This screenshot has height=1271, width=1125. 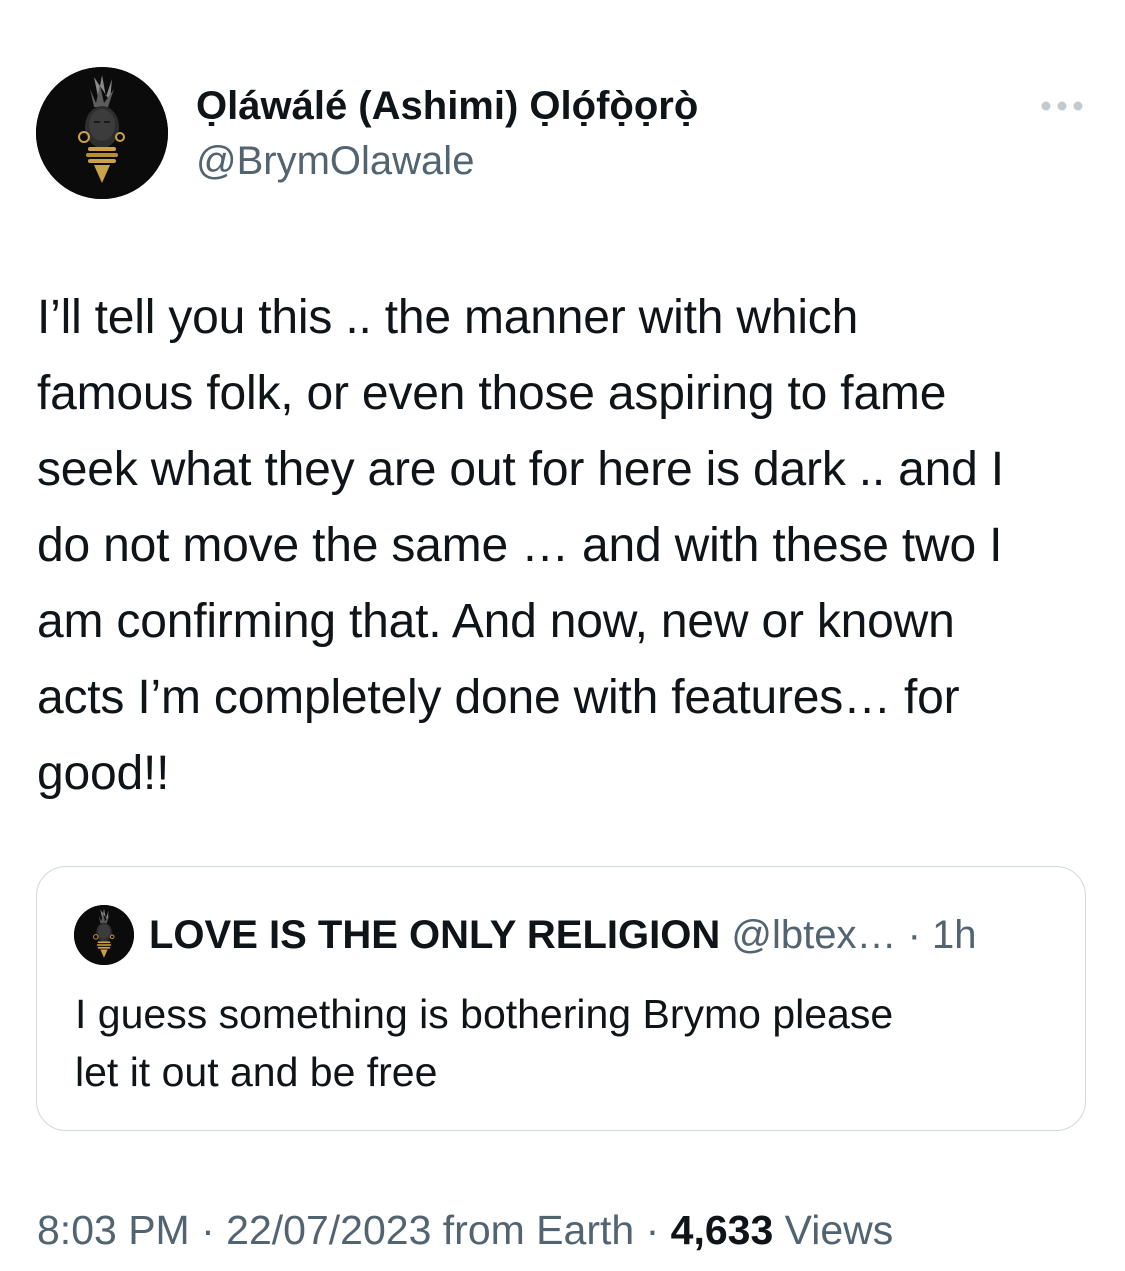 What do you see at coordinates (434, 935) in the screenshot?
I see `quoted-author-display-name: LOVE IS THE ONLY RELIGION` at bounding box center [434, 935].